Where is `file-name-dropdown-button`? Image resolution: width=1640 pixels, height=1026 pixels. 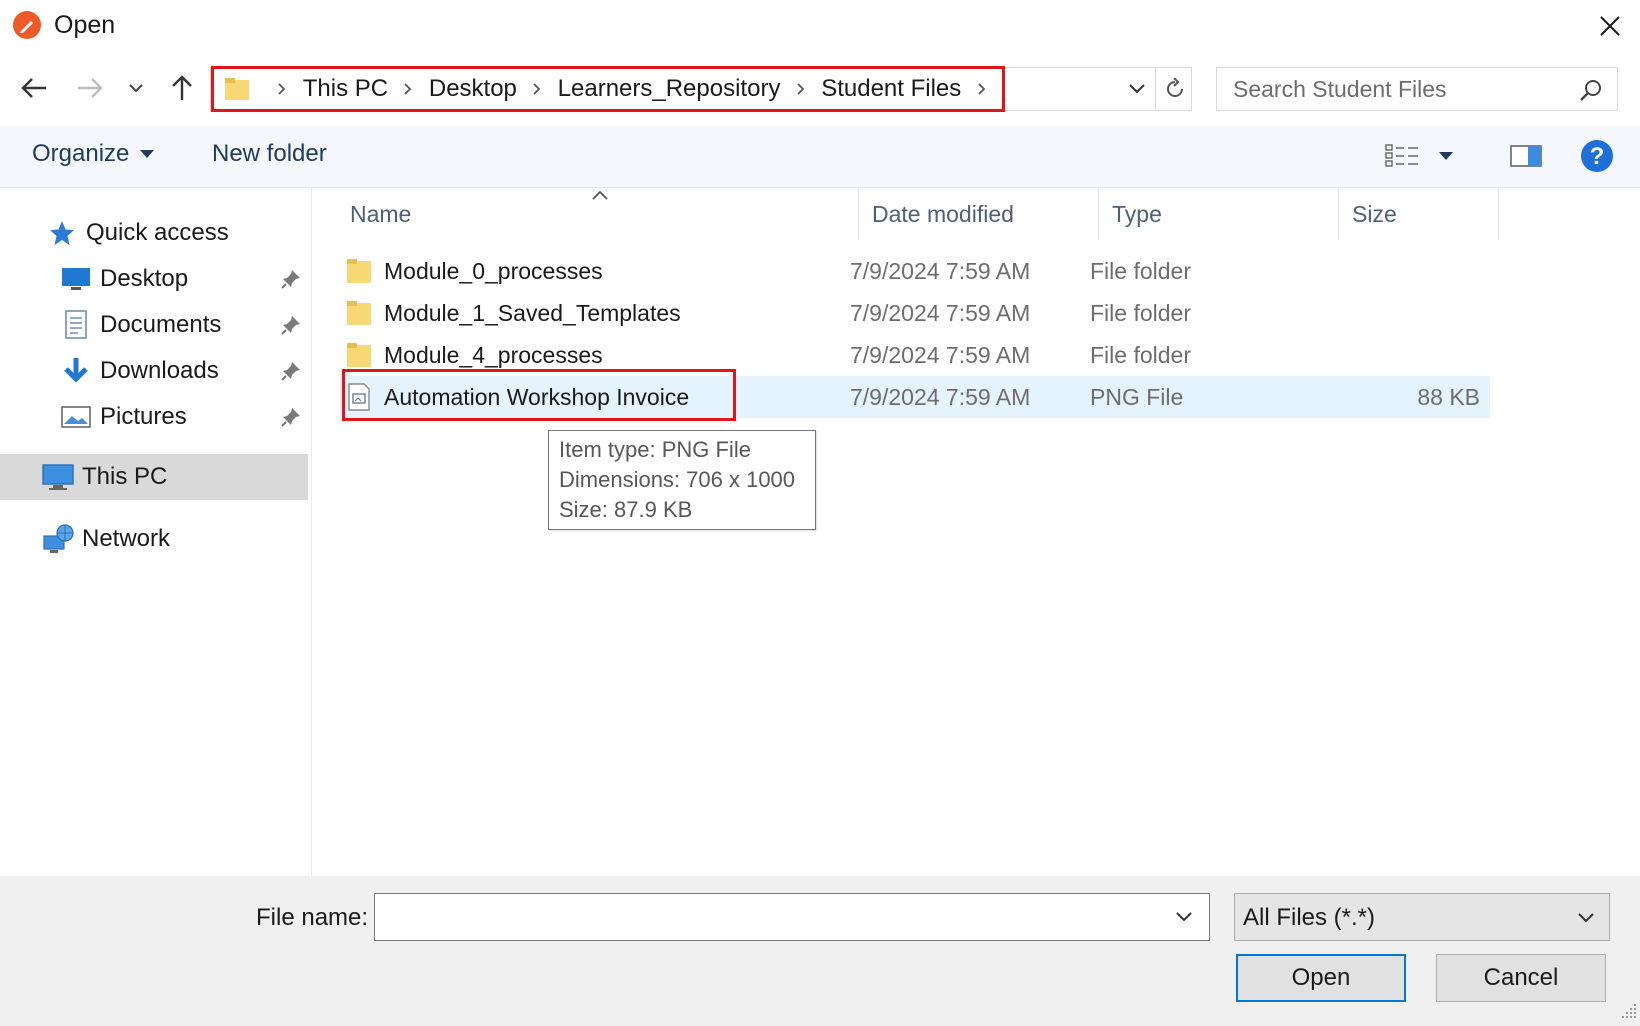 file-name-dropdown-button is located at coordinates (1184, 917).